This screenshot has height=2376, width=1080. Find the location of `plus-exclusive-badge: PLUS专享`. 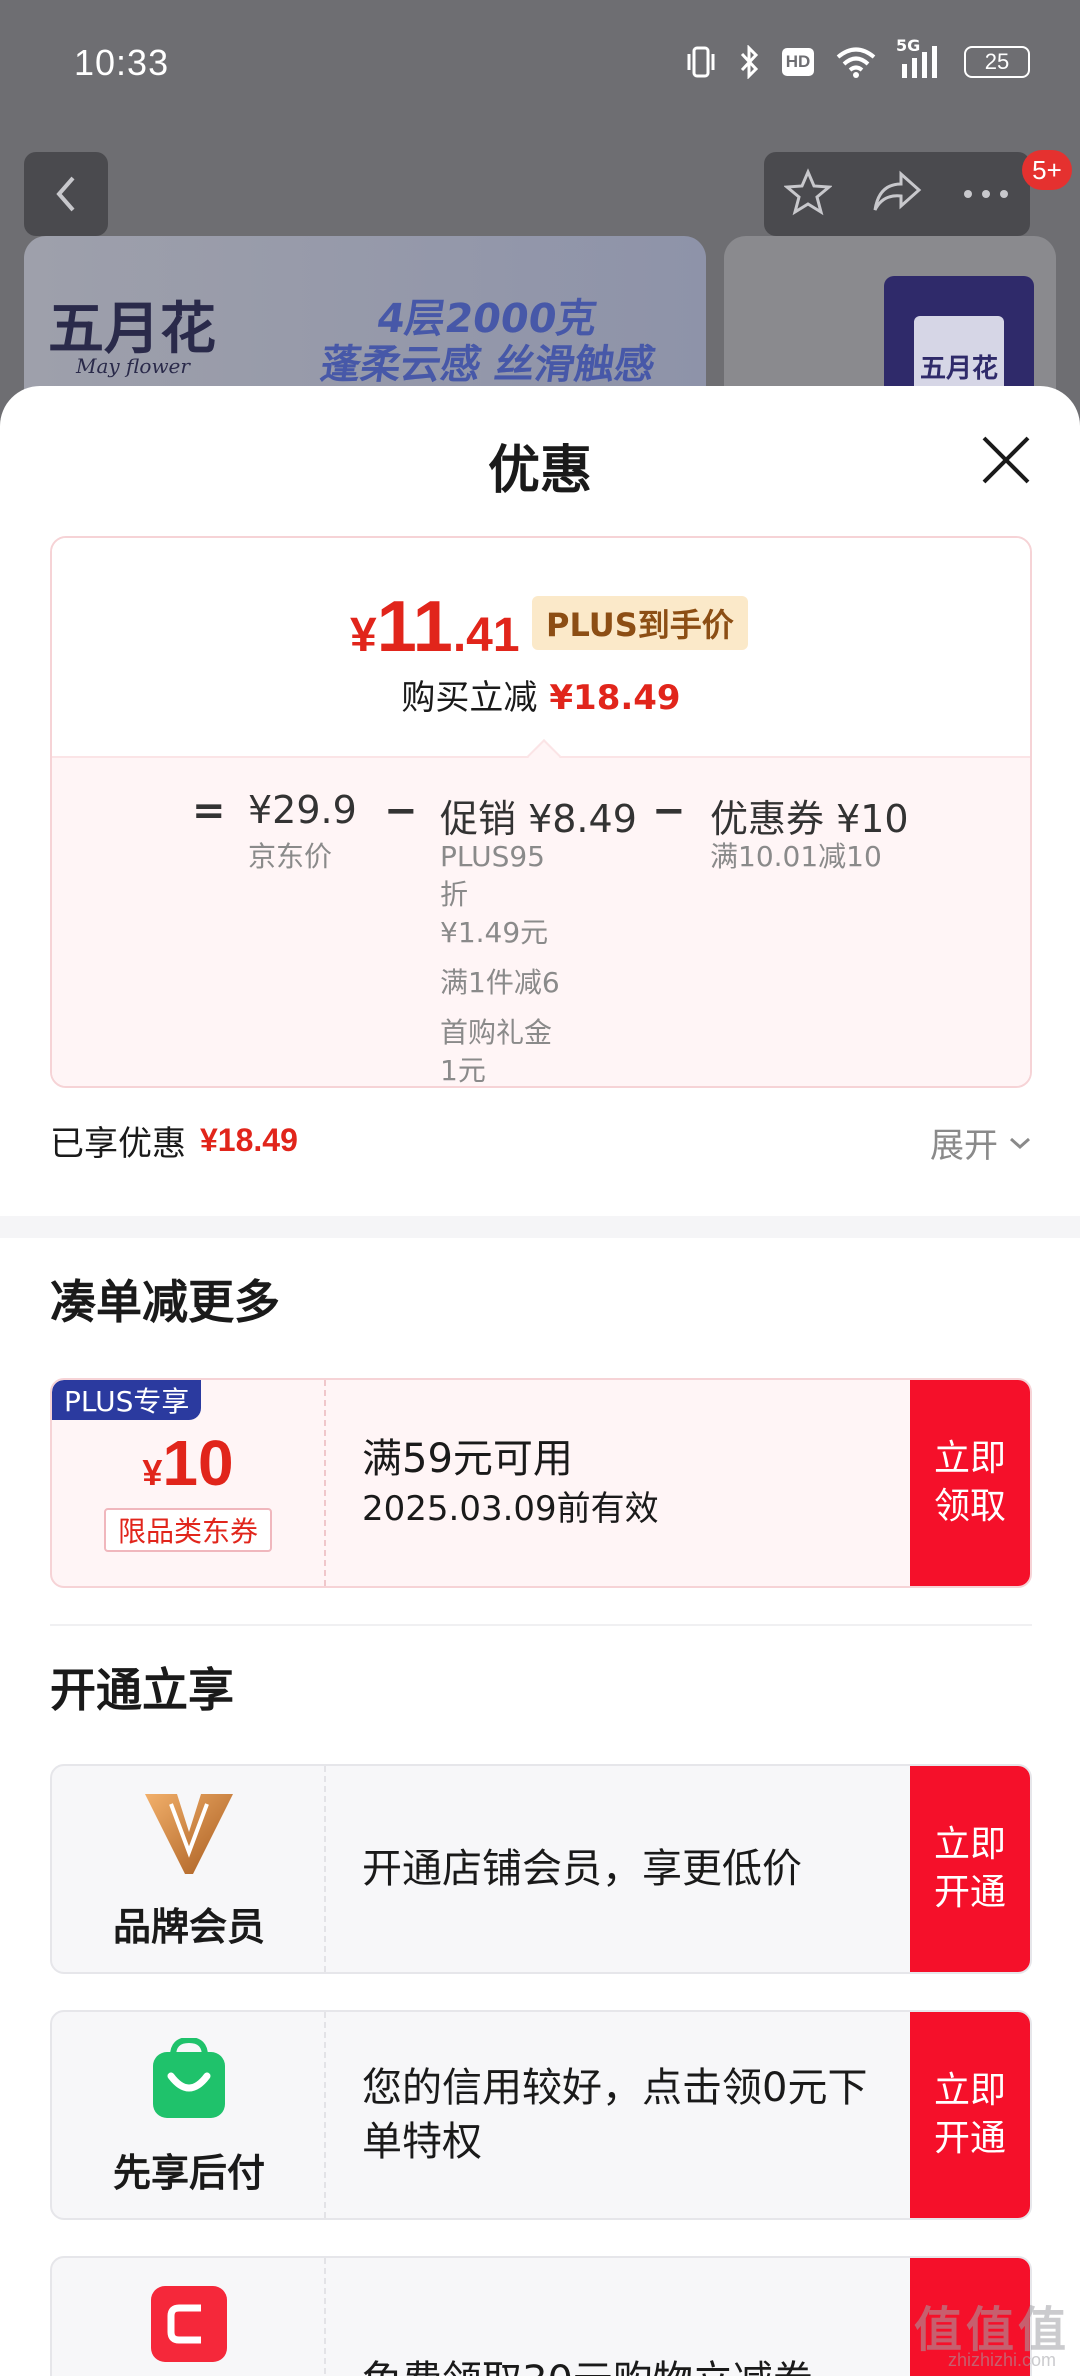

plus-exclusive-badge: PLUS专享 is located at coordinates (127, 1400).